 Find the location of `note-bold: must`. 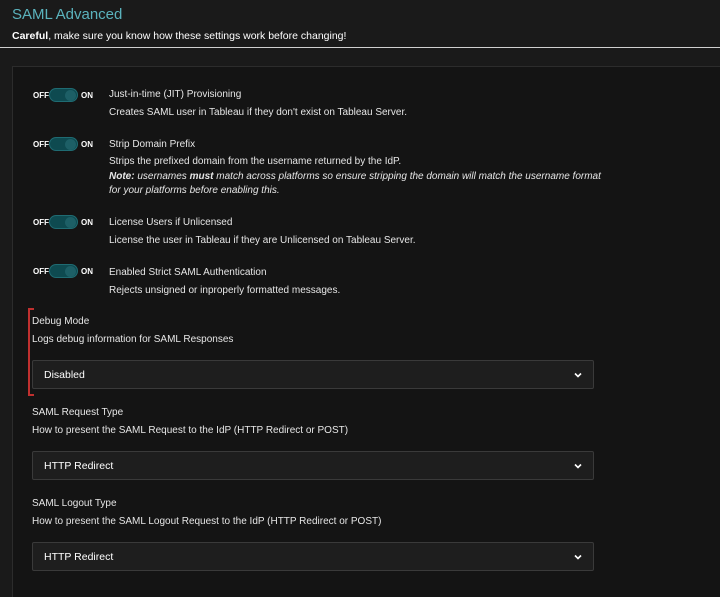

note-bold: must is located at coordinates (201, 176).